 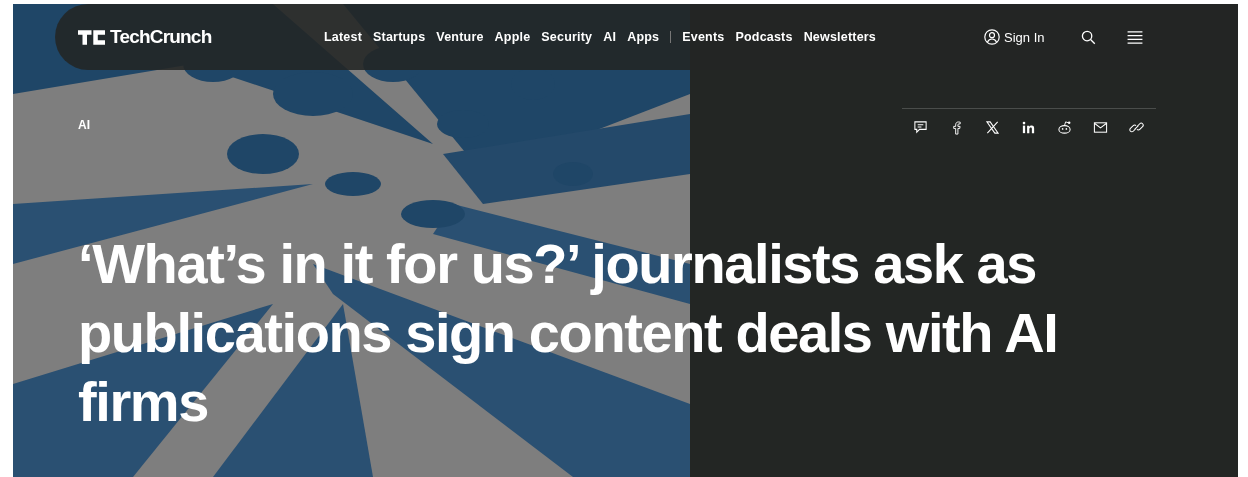 I want to click on menu-icon, so click(x=1135, y=37).